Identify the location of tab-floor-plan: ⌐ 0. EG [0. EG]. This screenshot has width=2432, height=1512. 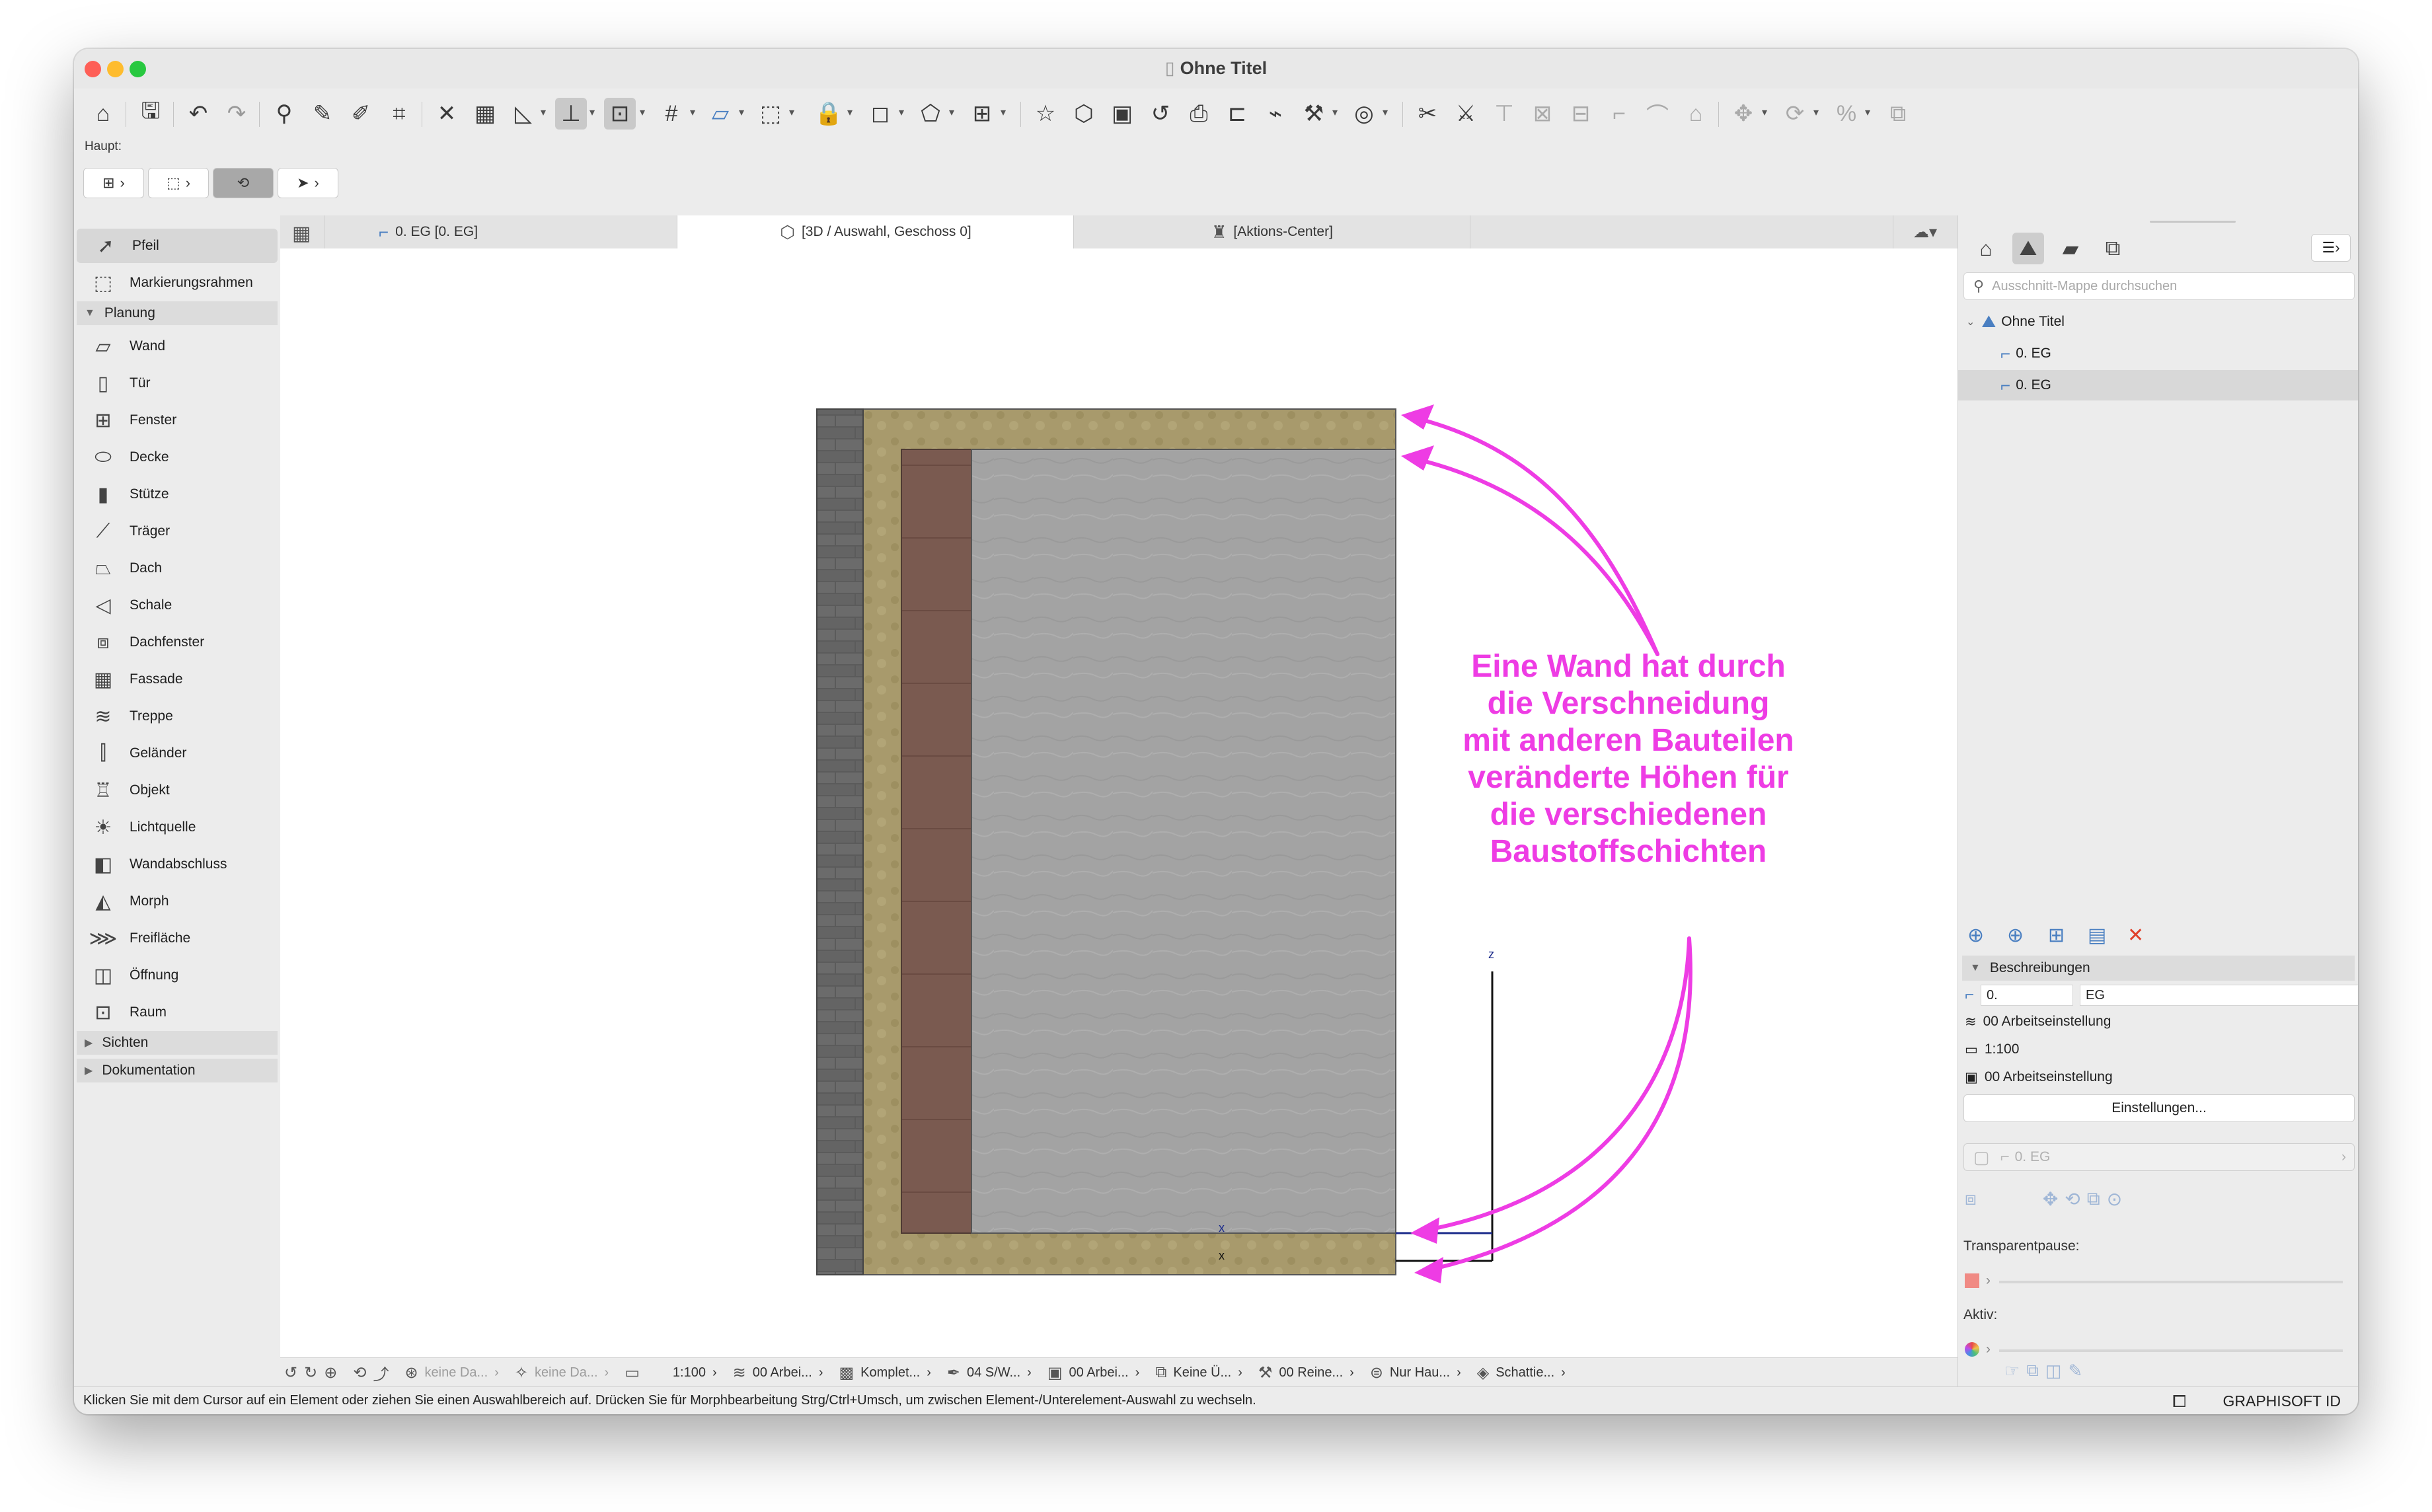
(428, 231).